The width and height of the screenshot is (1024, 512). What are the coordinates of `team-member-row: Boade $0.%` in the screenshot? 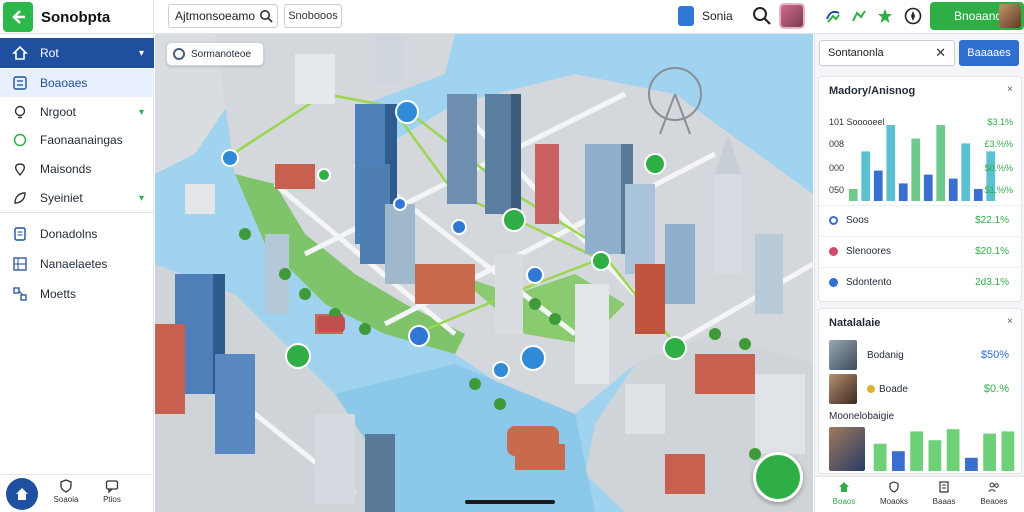 It's located at (921, 389).